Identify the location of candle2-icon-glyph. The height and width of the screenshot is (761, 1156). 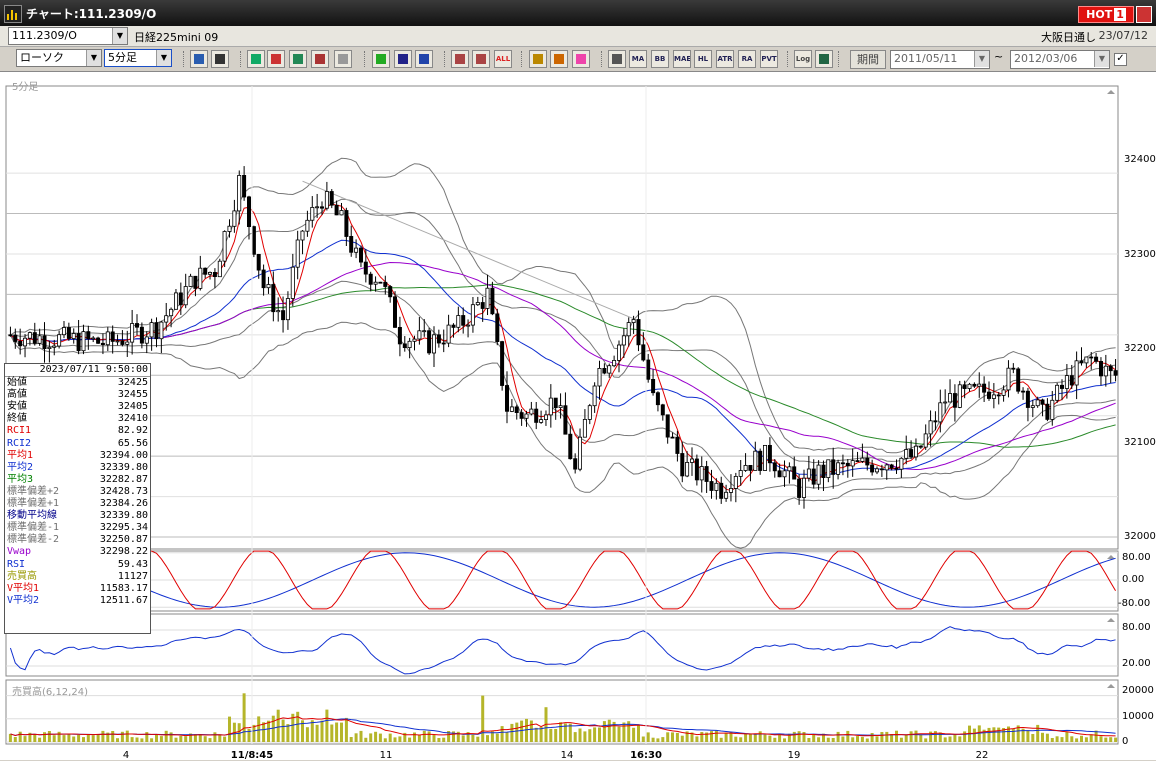
(481, 59).